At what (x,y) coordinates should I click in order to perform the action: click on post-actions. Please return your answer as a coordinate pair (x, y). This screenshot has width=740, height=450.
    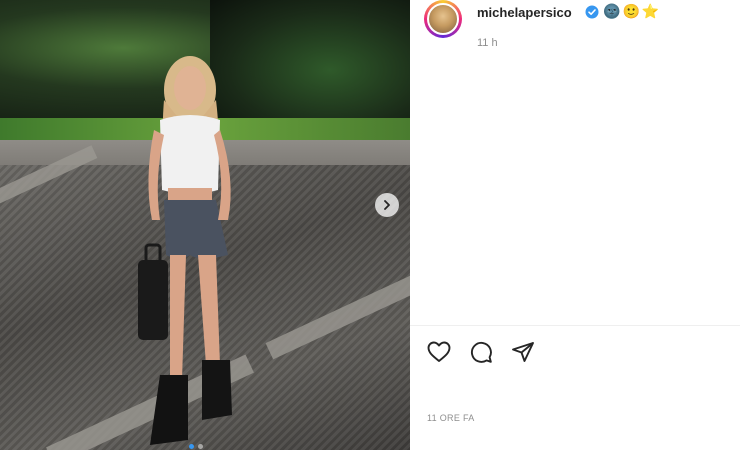
    Looking at the image, I should click on (481, 352).